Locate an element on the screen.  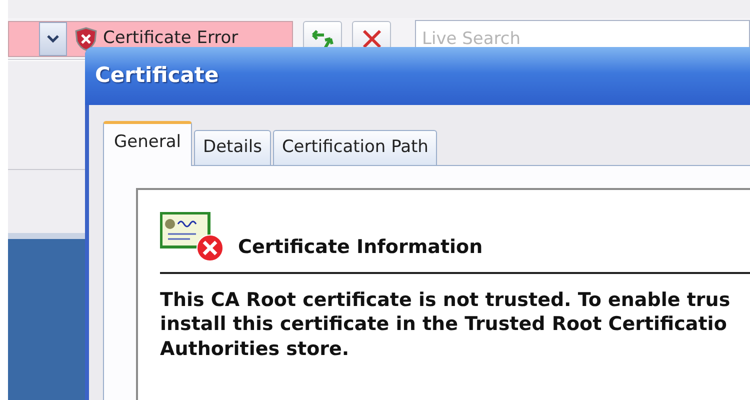
close-icon is located at coordinates (372, 38).